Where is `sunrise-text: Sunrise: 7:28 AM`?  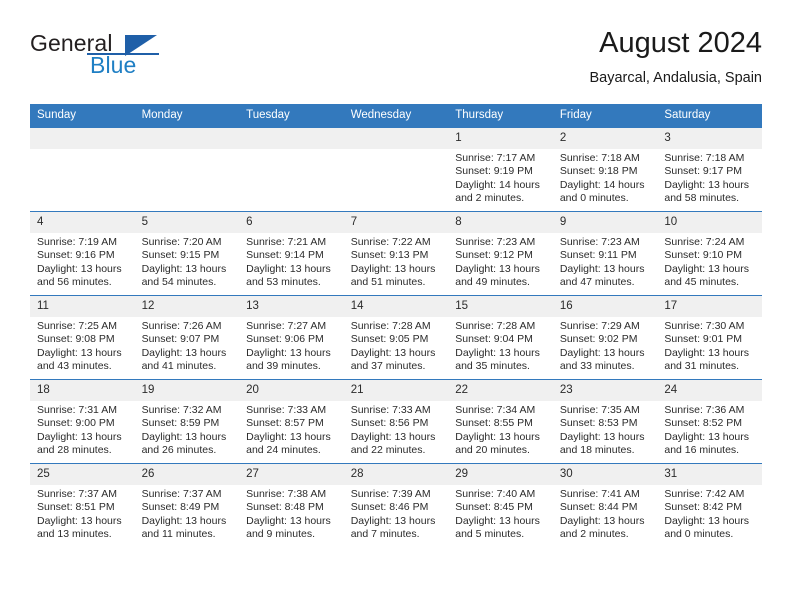 sunrise-text: Sunrise: 7:28 AM is located at coordinates (390, 326).